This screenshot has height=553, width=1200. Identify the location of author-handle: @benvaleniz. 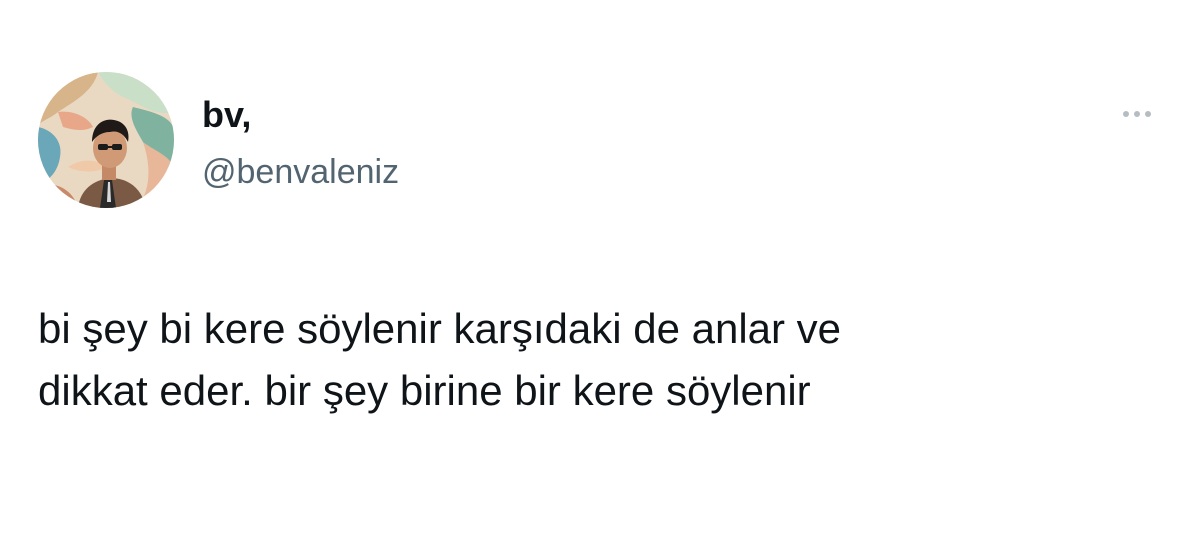
(300, 172).